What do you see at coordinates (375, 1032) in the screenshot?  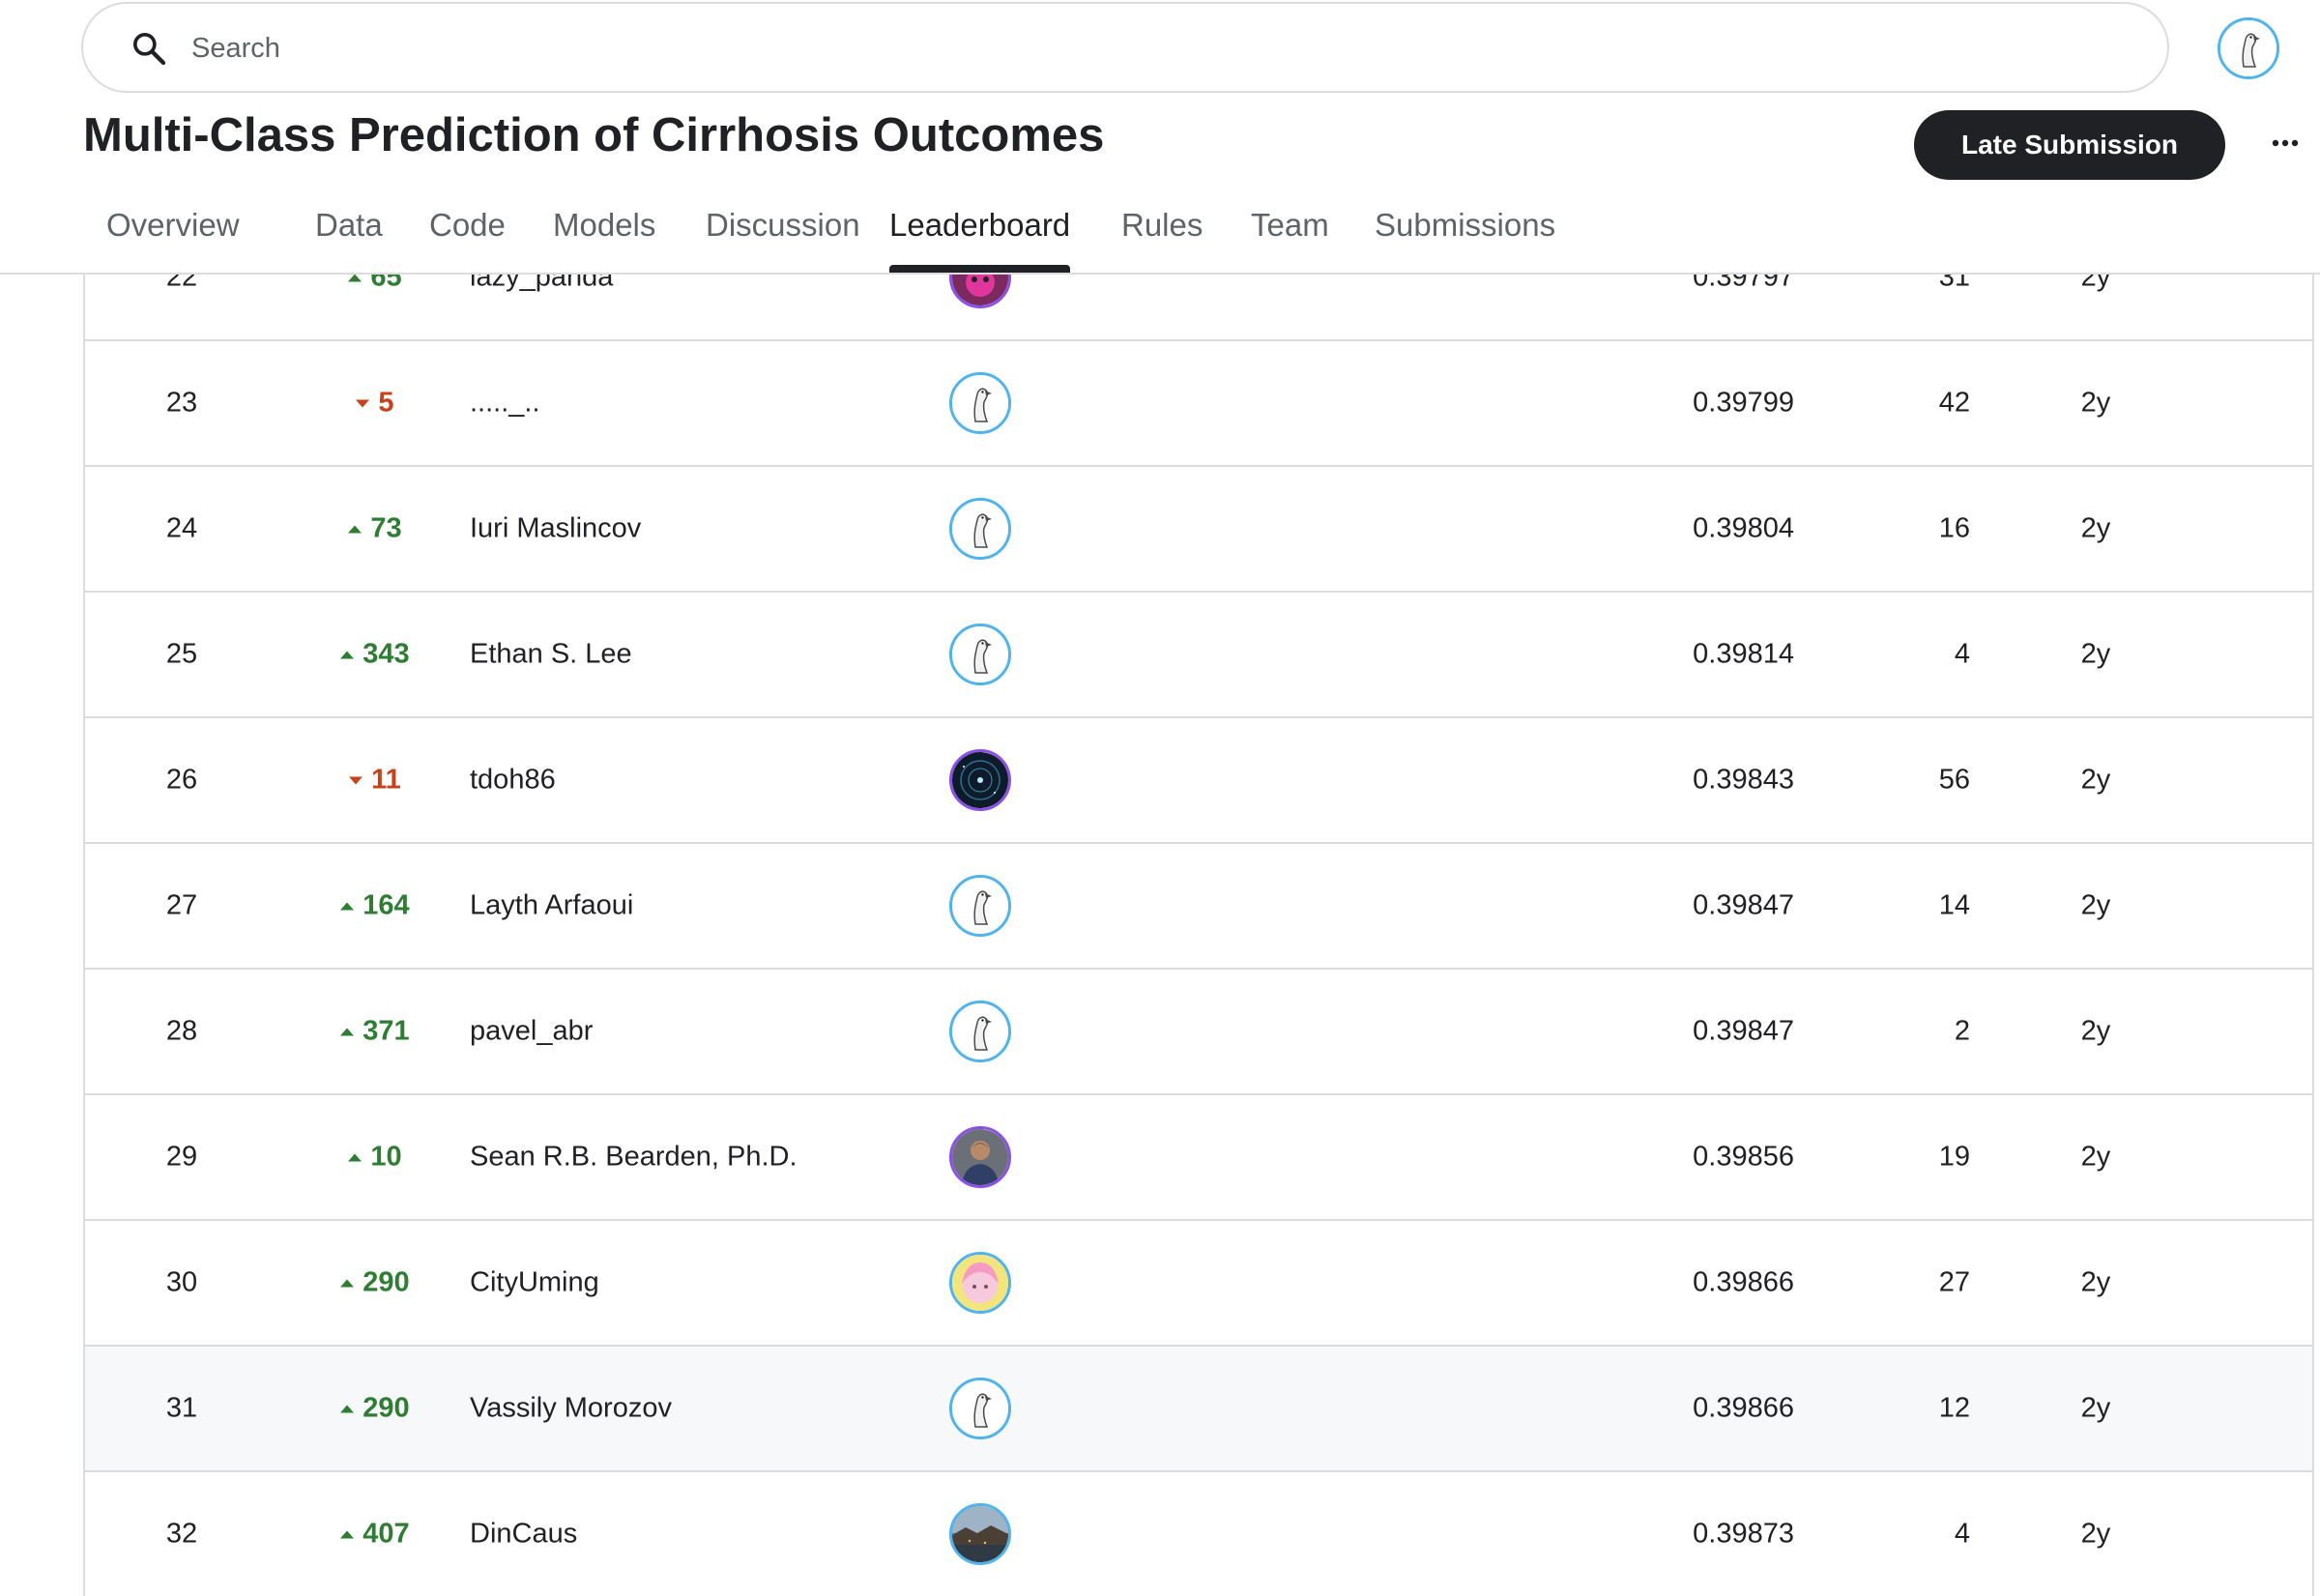 I see `rank-change: 371` at bounding box center [375, 1032].